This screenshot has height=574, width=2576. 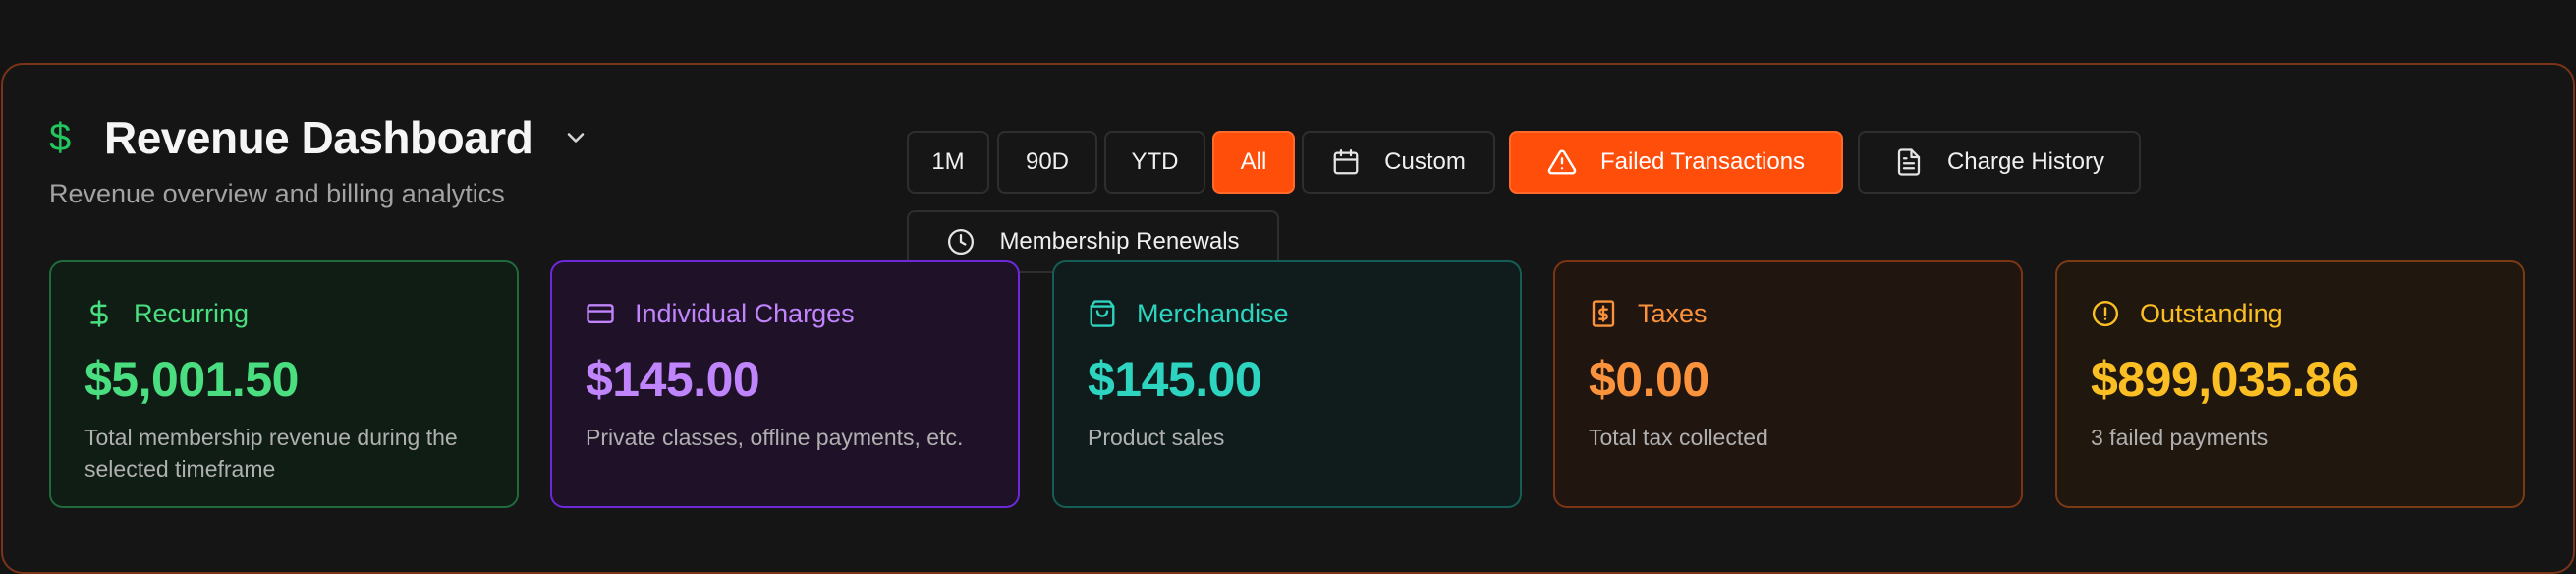 What do you see at coordinates (775, 438) in the screenshot?
I see `card-description: Private classes, offline payments, etc.` at bounding box center [775, 438].